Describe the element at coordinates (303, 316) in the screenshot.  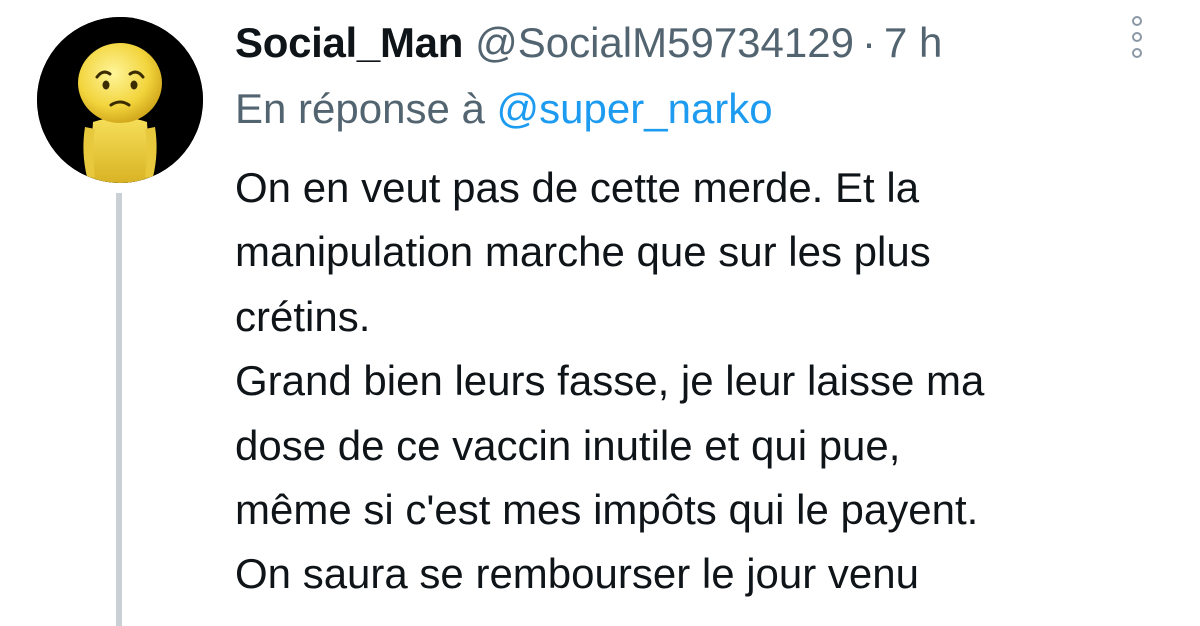
I see `tweet-text-line: crétins.` at that location.